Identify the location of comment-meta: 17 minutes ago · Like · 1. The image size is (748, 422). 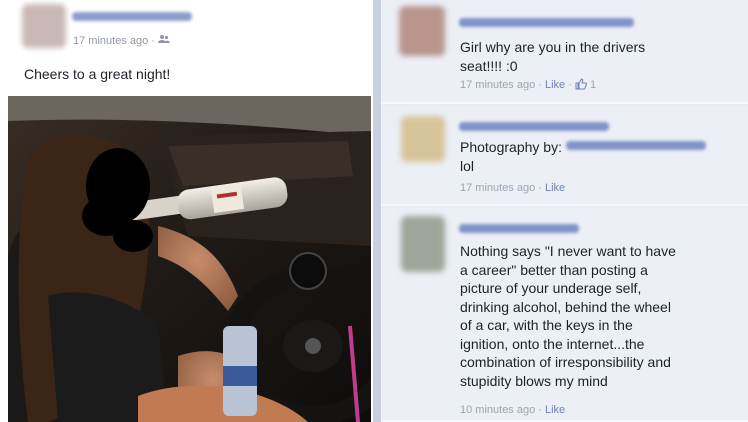
(528, 84).